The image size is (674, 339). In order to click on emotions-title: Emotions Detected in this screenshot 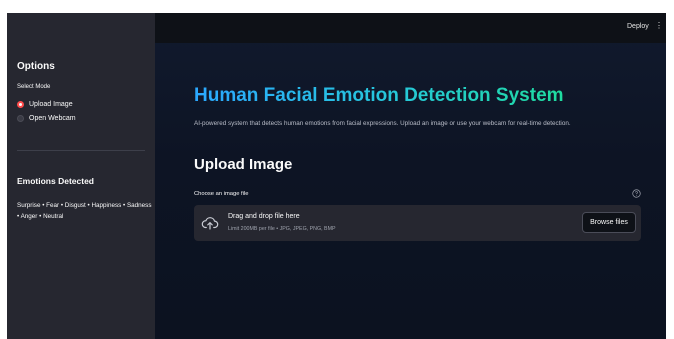, I will do `click(55, 181)`.